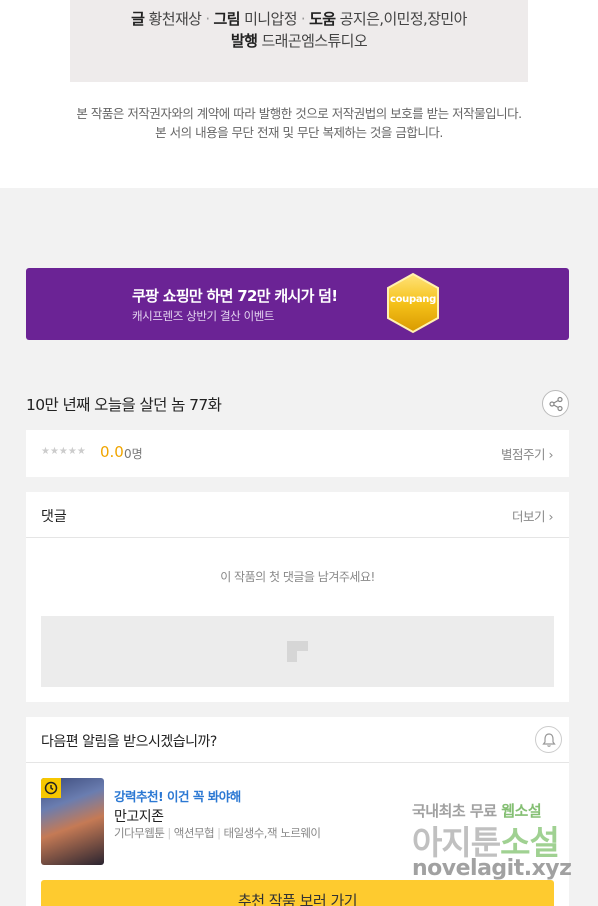 This screenshot has width=598, height=906. I want to click on episode-title: 10만 년째 오늘을 살던 놈 77화, so click(124, 405).